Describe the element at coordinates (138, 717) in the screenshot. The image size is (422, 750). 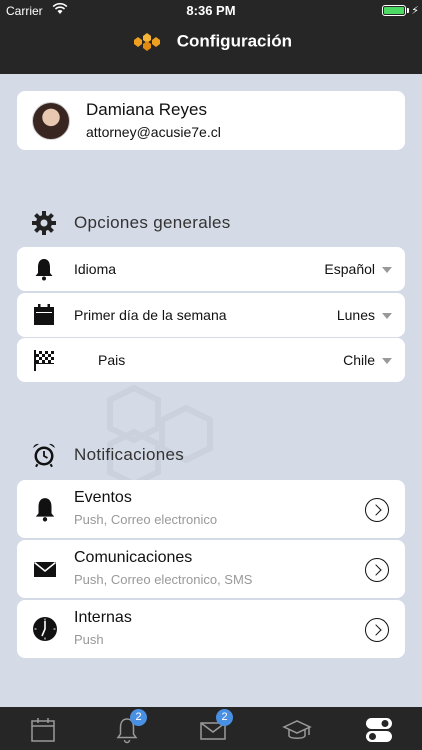
I see `notification-badge: 2` at that location.